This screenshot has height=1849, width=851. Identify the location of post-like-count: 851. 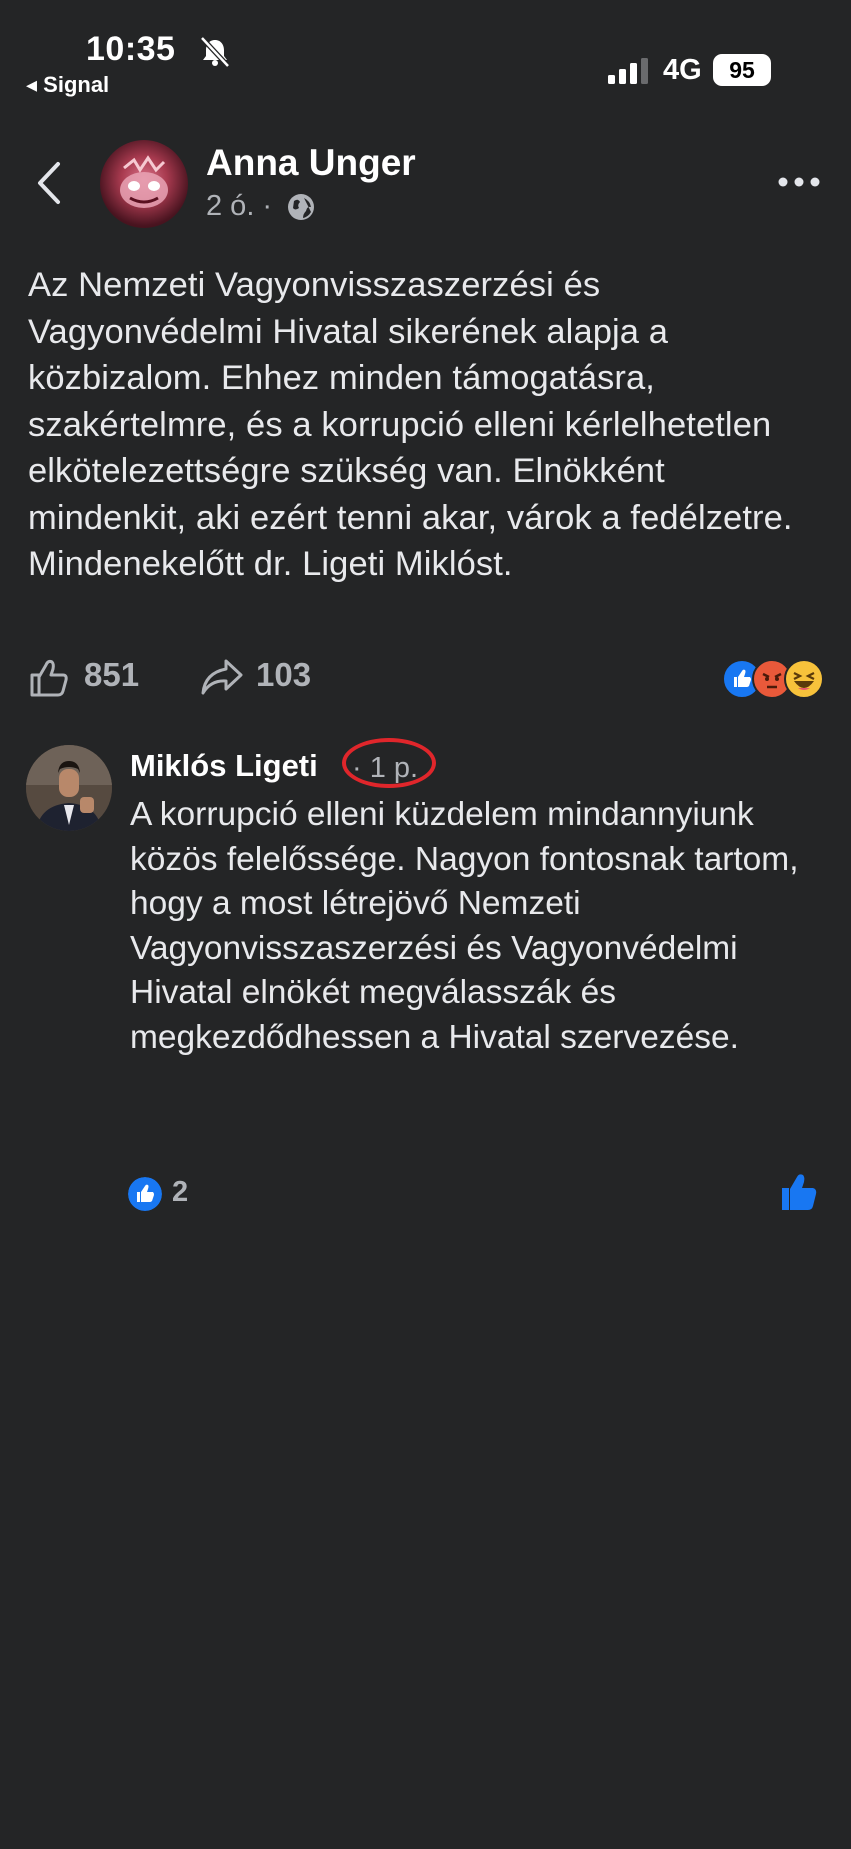
(111, 675).